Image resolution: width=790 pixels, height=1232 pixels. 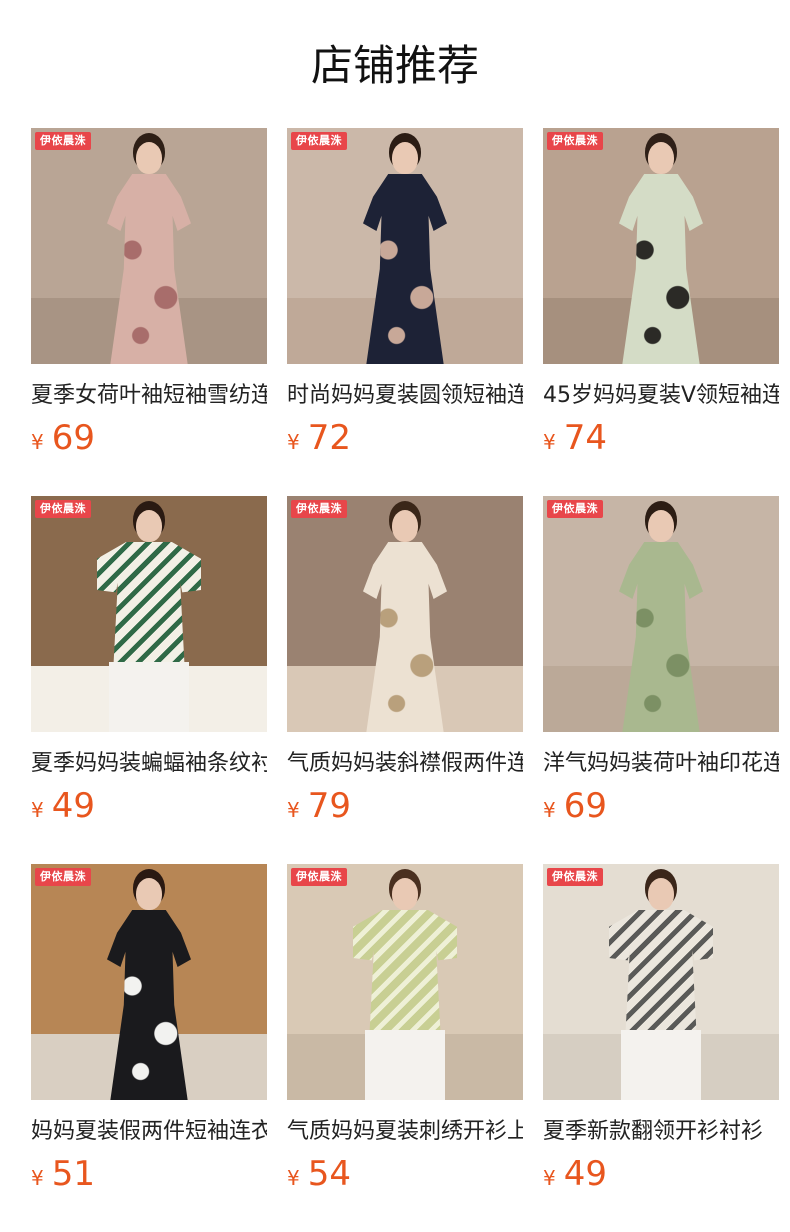 What do you see at coordinates (329, 806) in the screenshot?
I see `price-value: 79` at bounding box center [329, 806].